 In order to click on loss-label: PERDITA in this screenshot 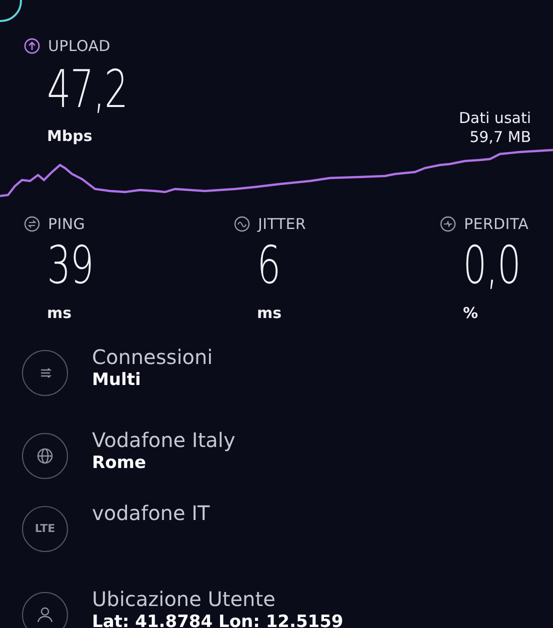, I will do `click(496, 224)`.